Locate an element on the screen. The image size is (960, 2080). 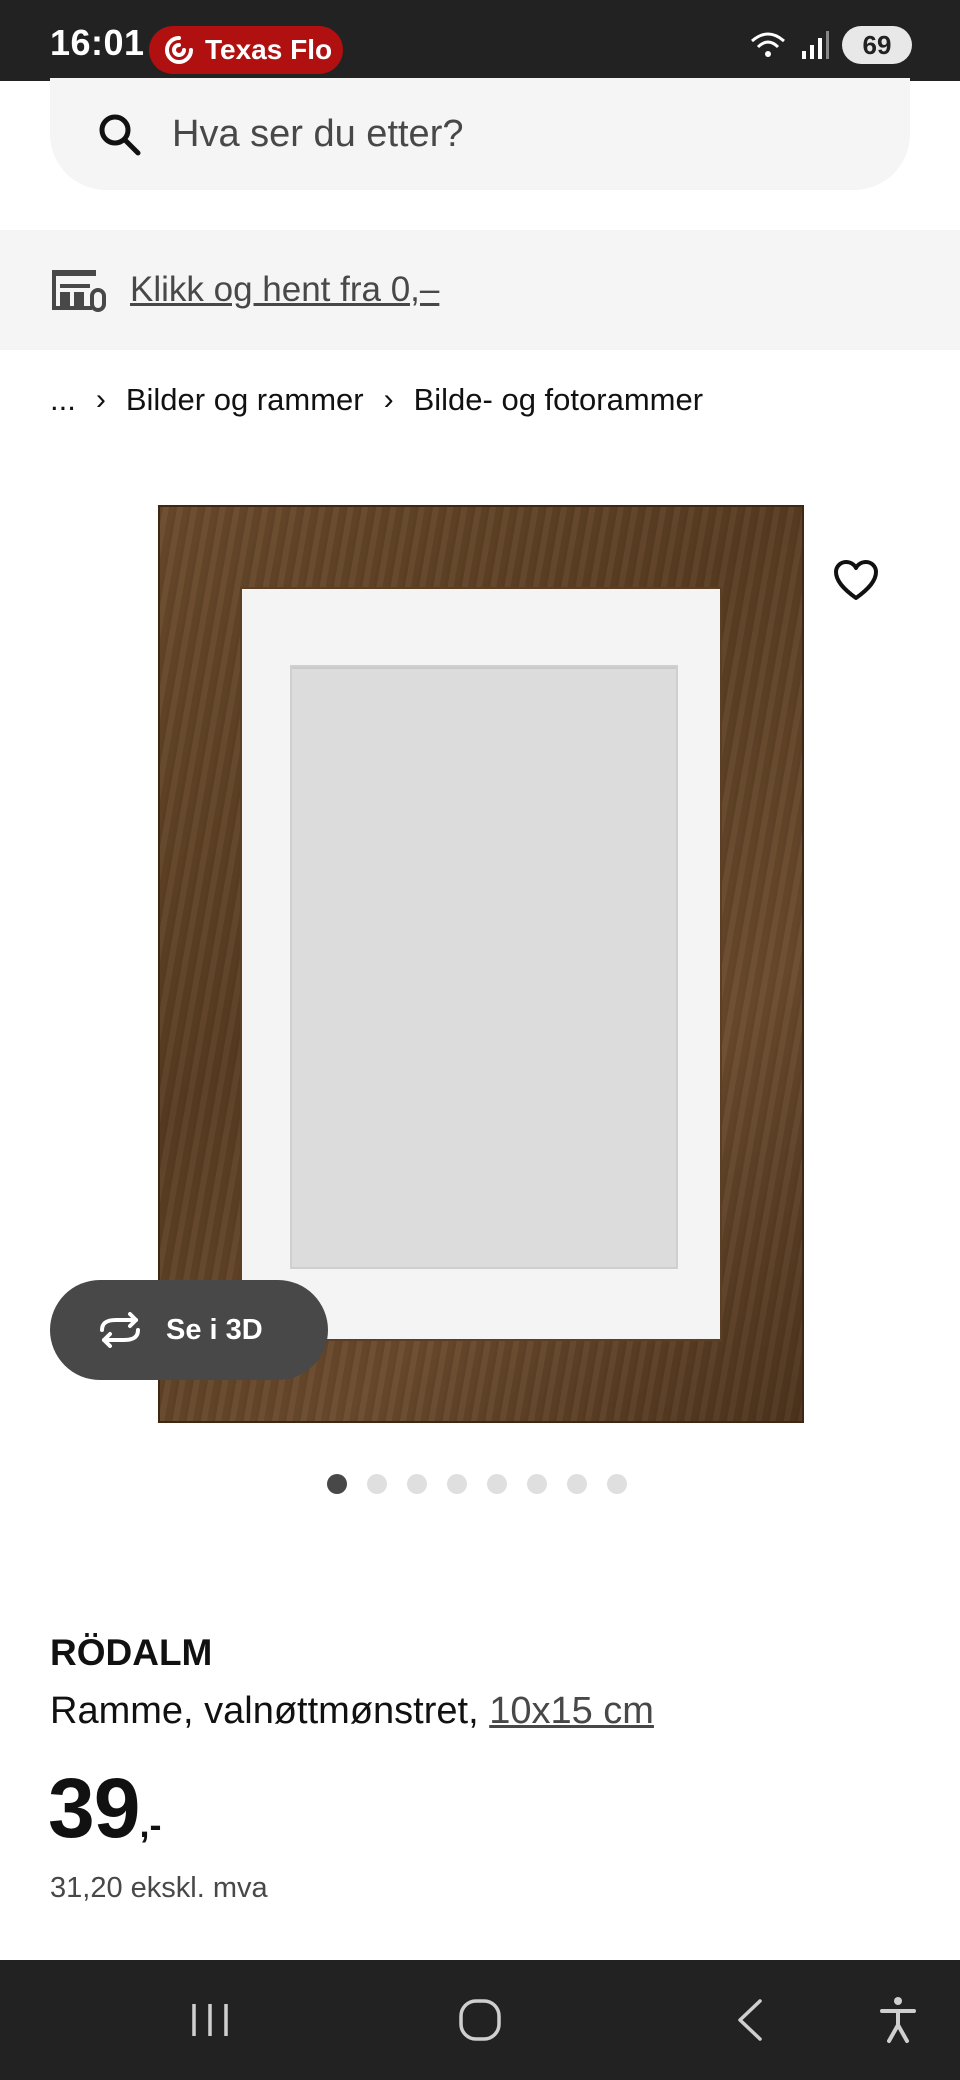
home-icon is located at coordinates (480, 2020).